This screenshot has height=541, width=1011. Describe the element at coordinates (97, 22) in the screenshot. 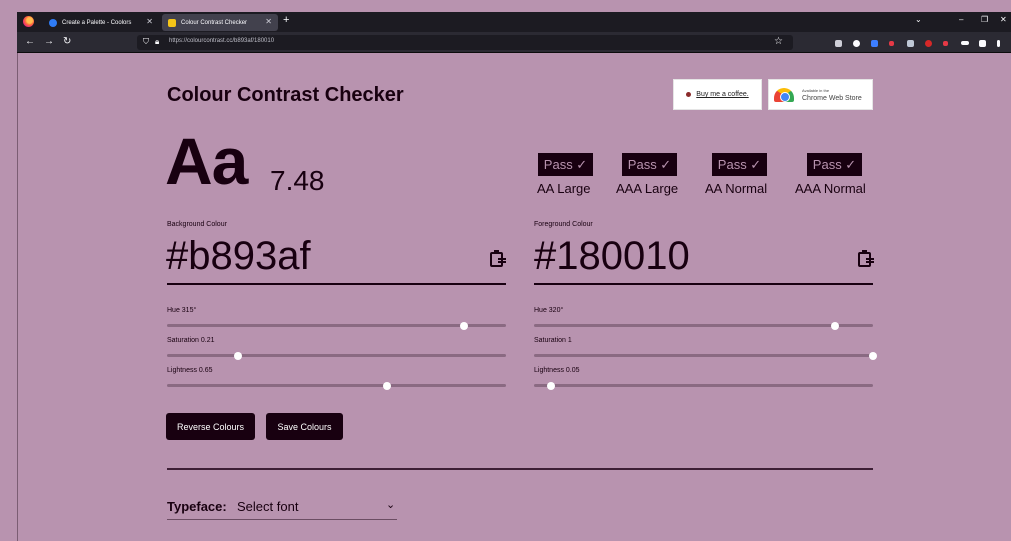

I see `tab-label: Create a Palette - Coolors` at that location.